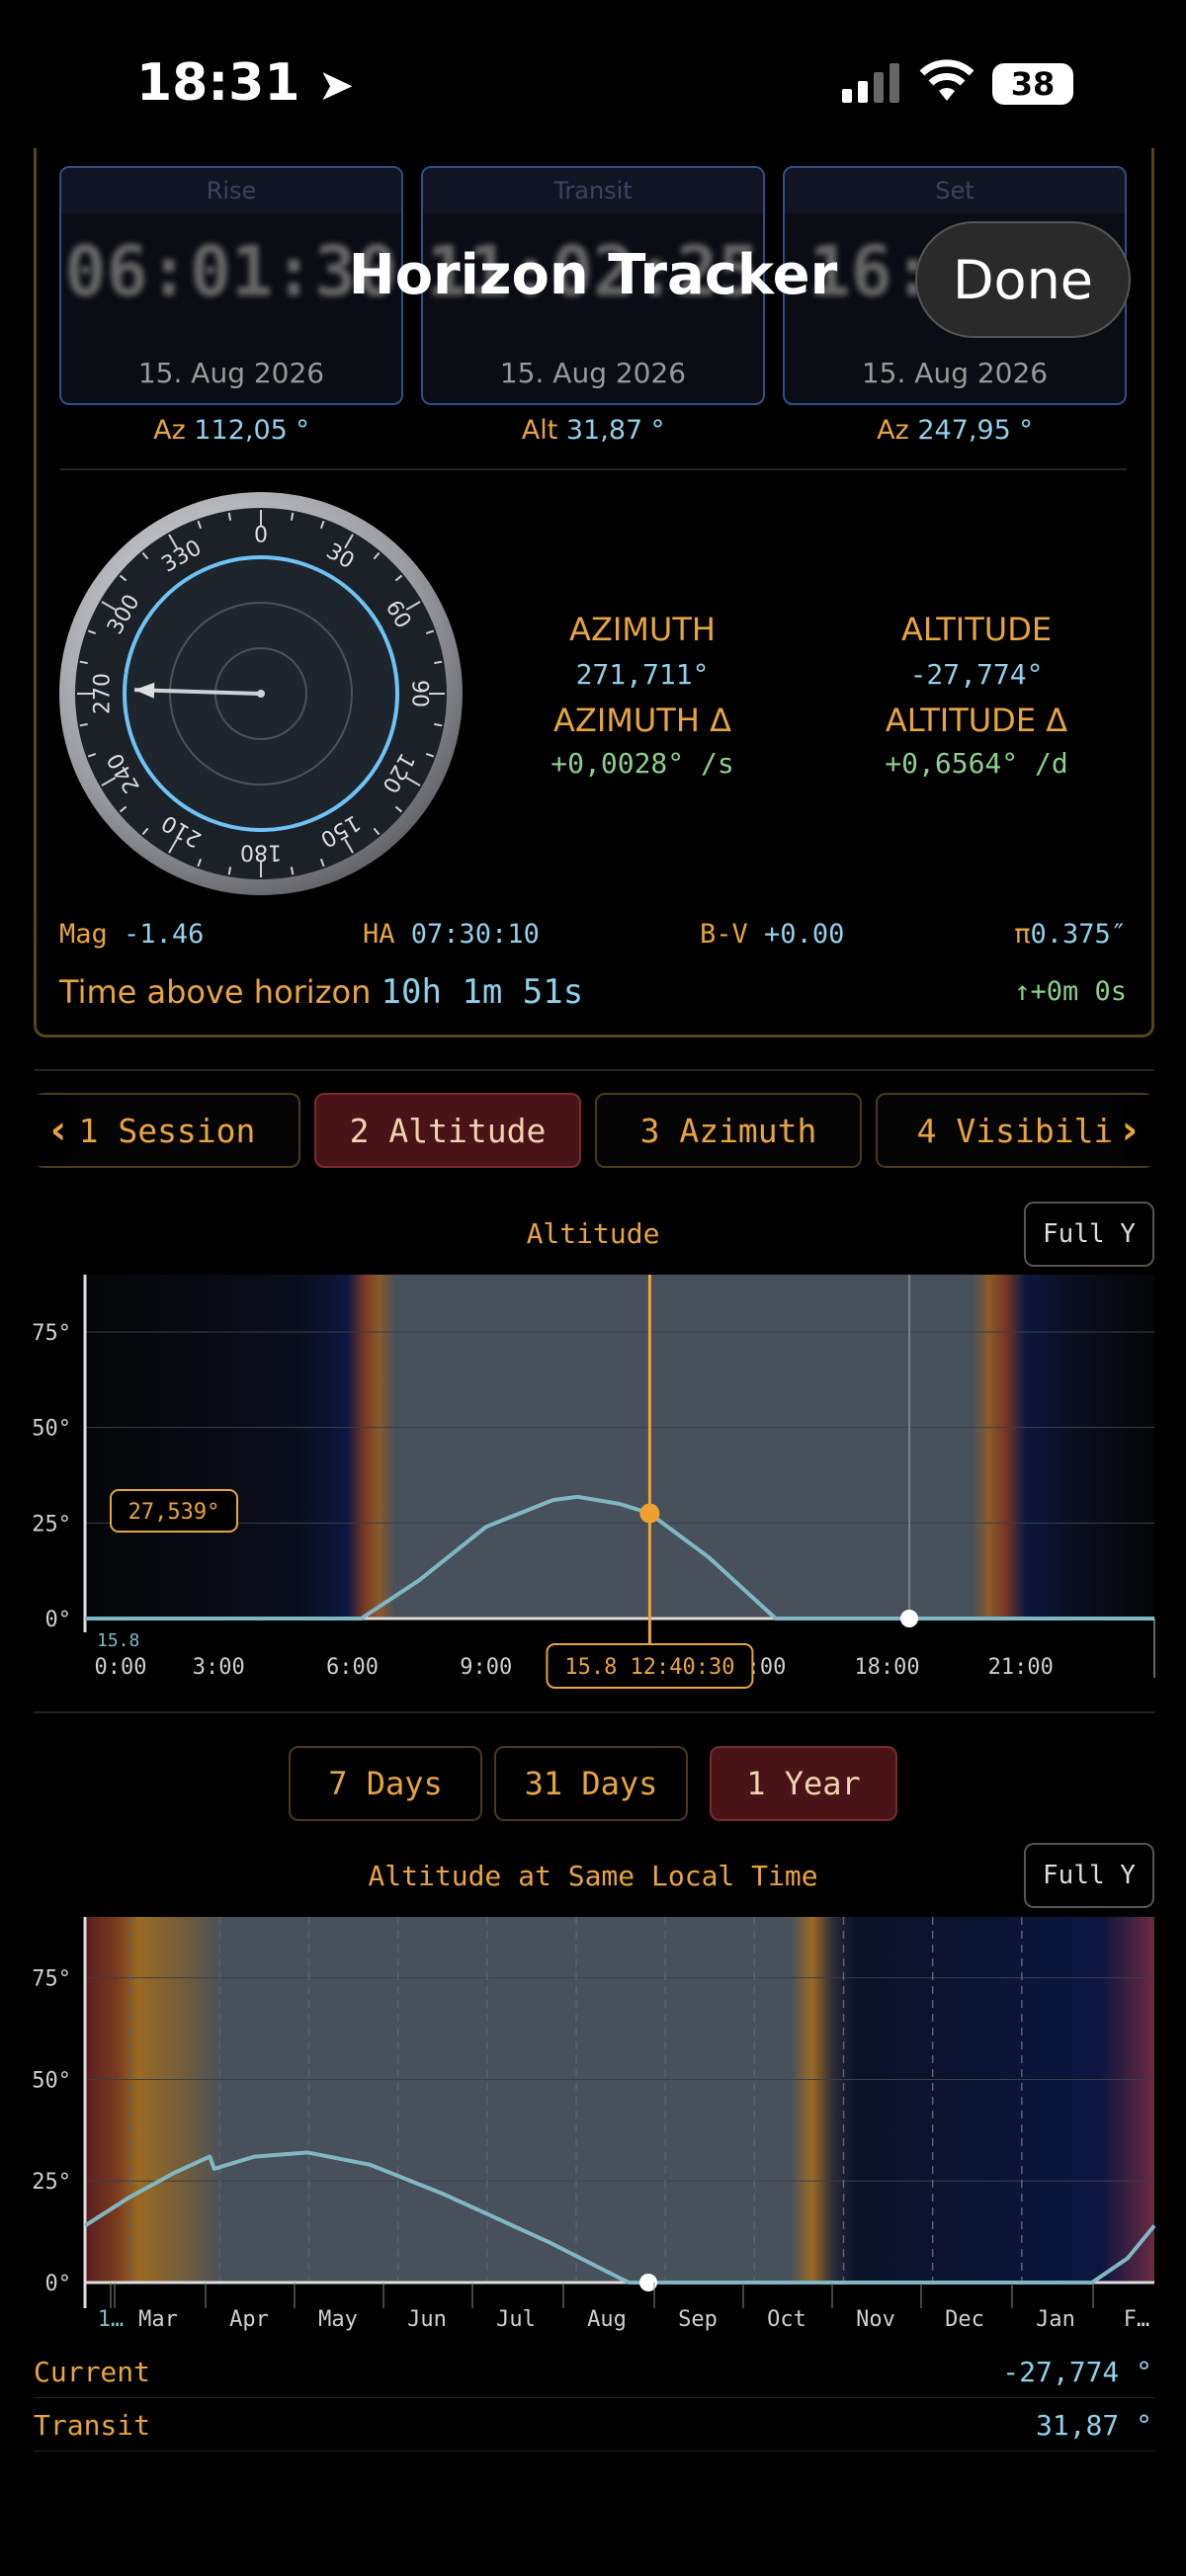  I want to click on altitude-chart-background, so click(619, 1447).